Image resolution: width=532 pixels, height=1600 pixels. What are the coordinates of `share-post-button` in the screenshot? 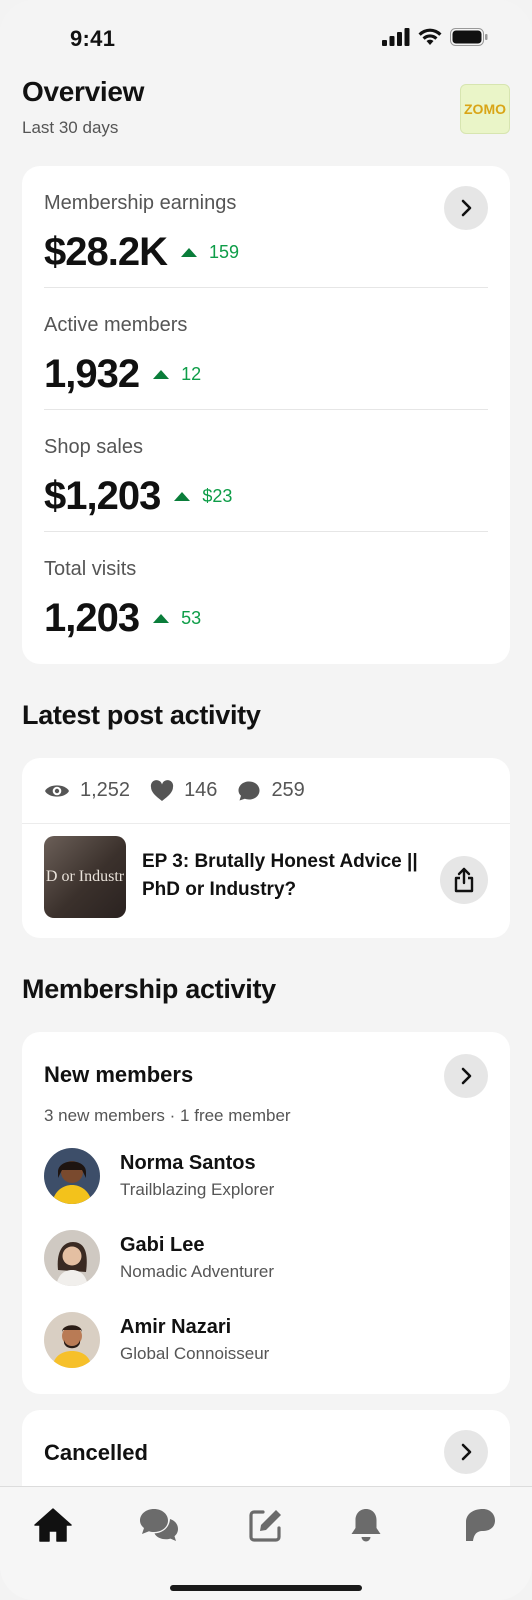 It's located at (464, 880).